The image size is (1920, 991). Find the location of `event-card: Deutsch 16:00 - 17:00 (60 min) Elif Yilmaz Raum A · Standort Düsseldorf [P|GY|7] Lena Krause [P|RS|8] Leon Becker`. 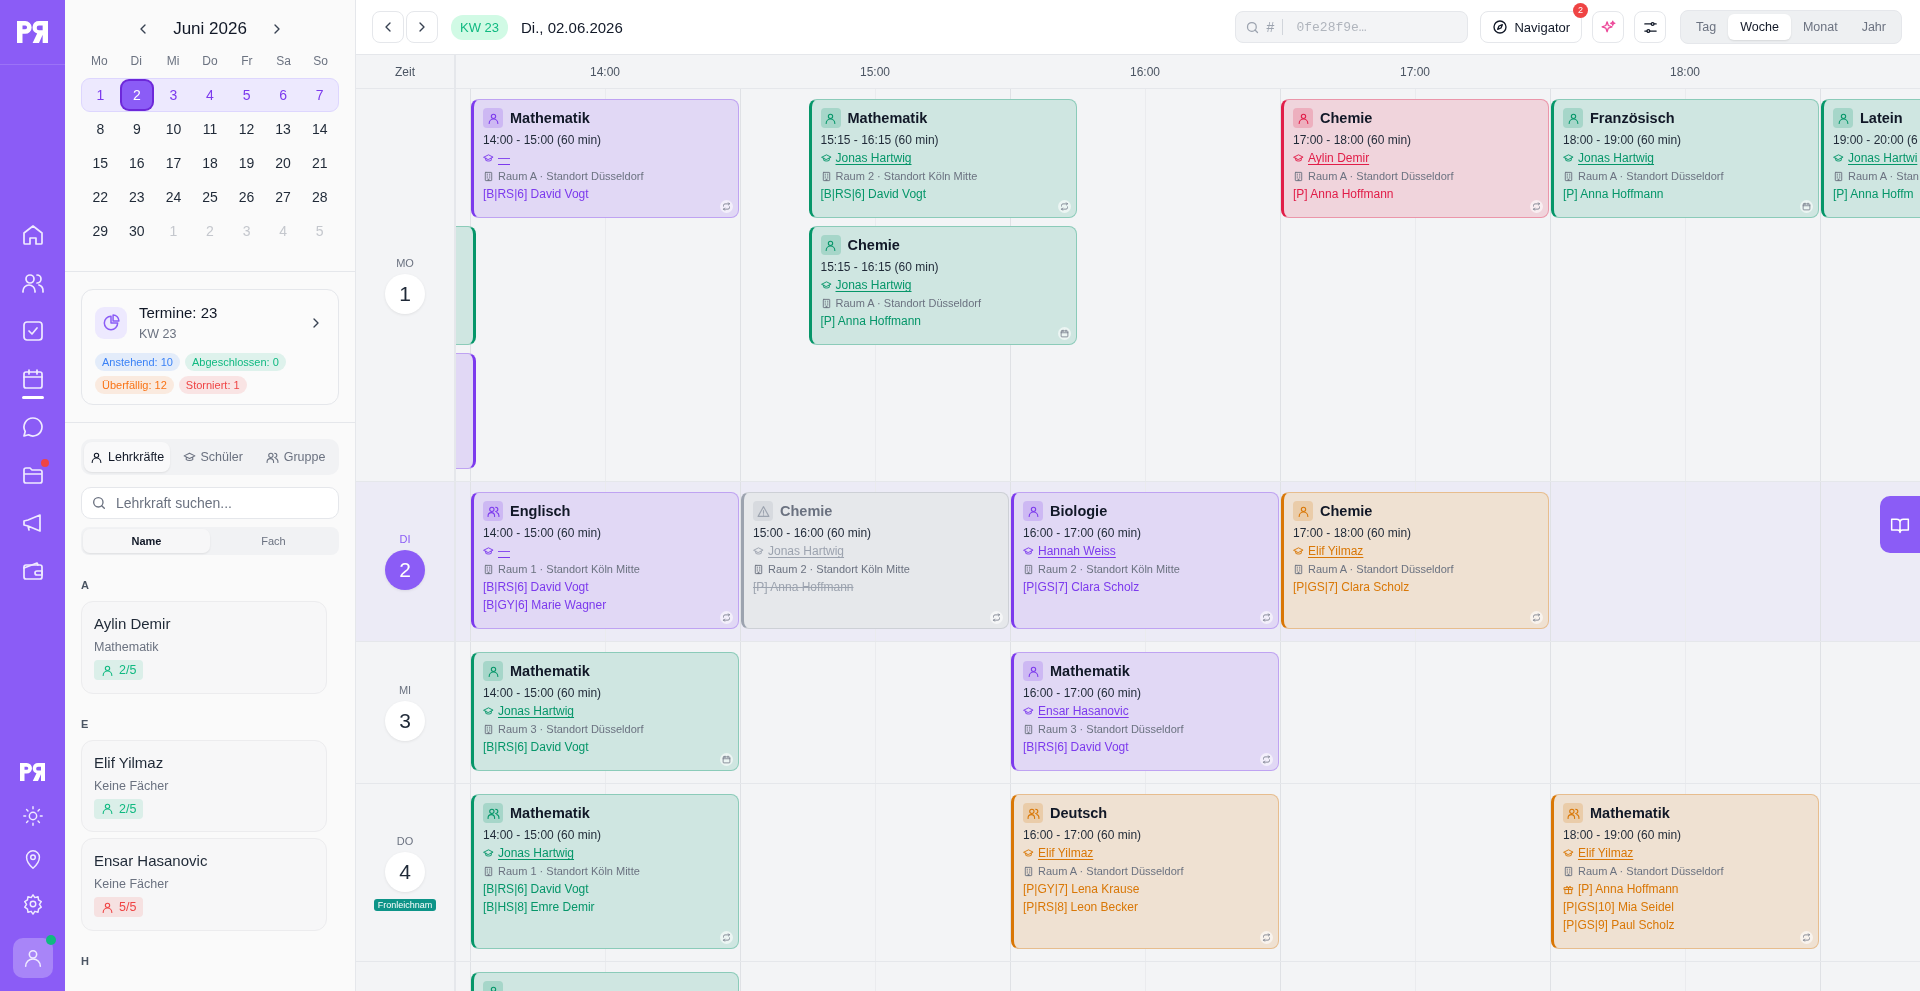

event-card: Deutsch 16:00 - 17:00 (60 min) Elif Yilmaz Raum A · Standort Düsseldorf [P|GY|7] Lena Krause [P|RS|8] Leon Becker is located at coordinates (1145, 871).